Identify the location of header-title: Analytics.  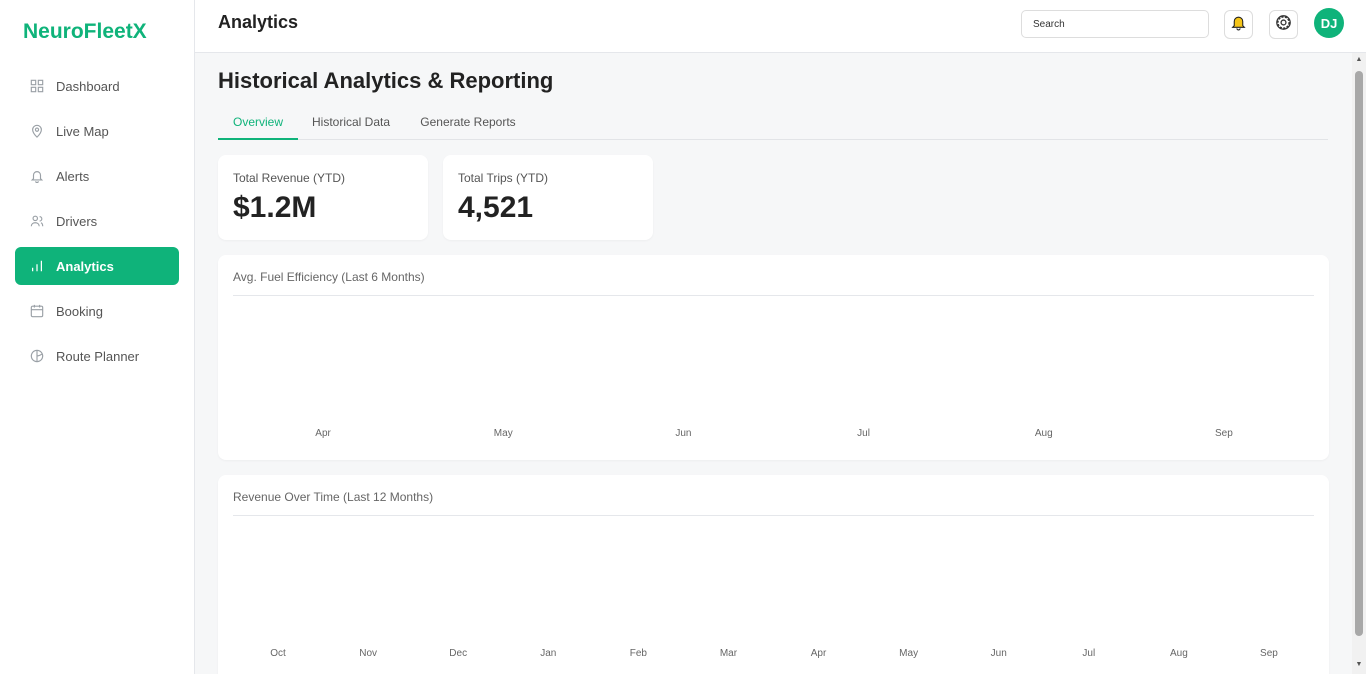
(258, 22).